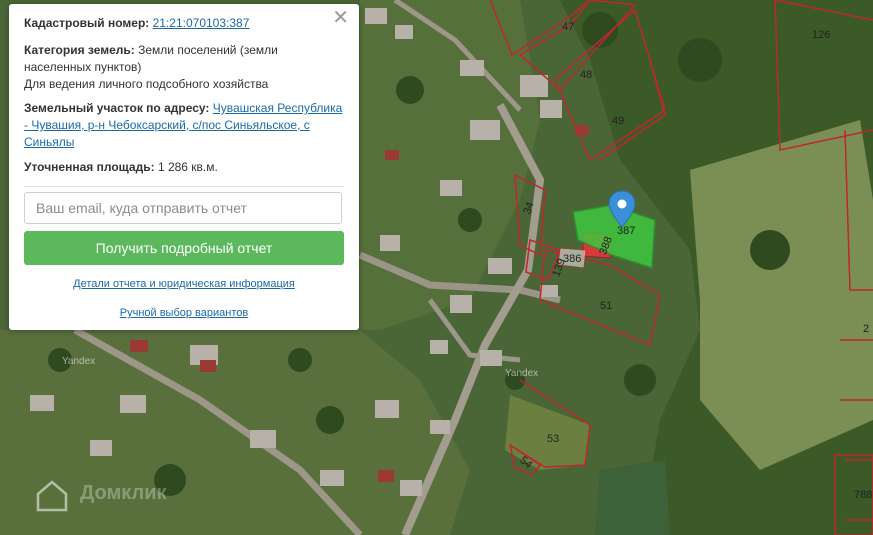  What do you see at coordinates (146, 84) in the screenshot?
I see `usage-text: Для ведения личного подсобного хозяйства` at bounding box center [146, 84].